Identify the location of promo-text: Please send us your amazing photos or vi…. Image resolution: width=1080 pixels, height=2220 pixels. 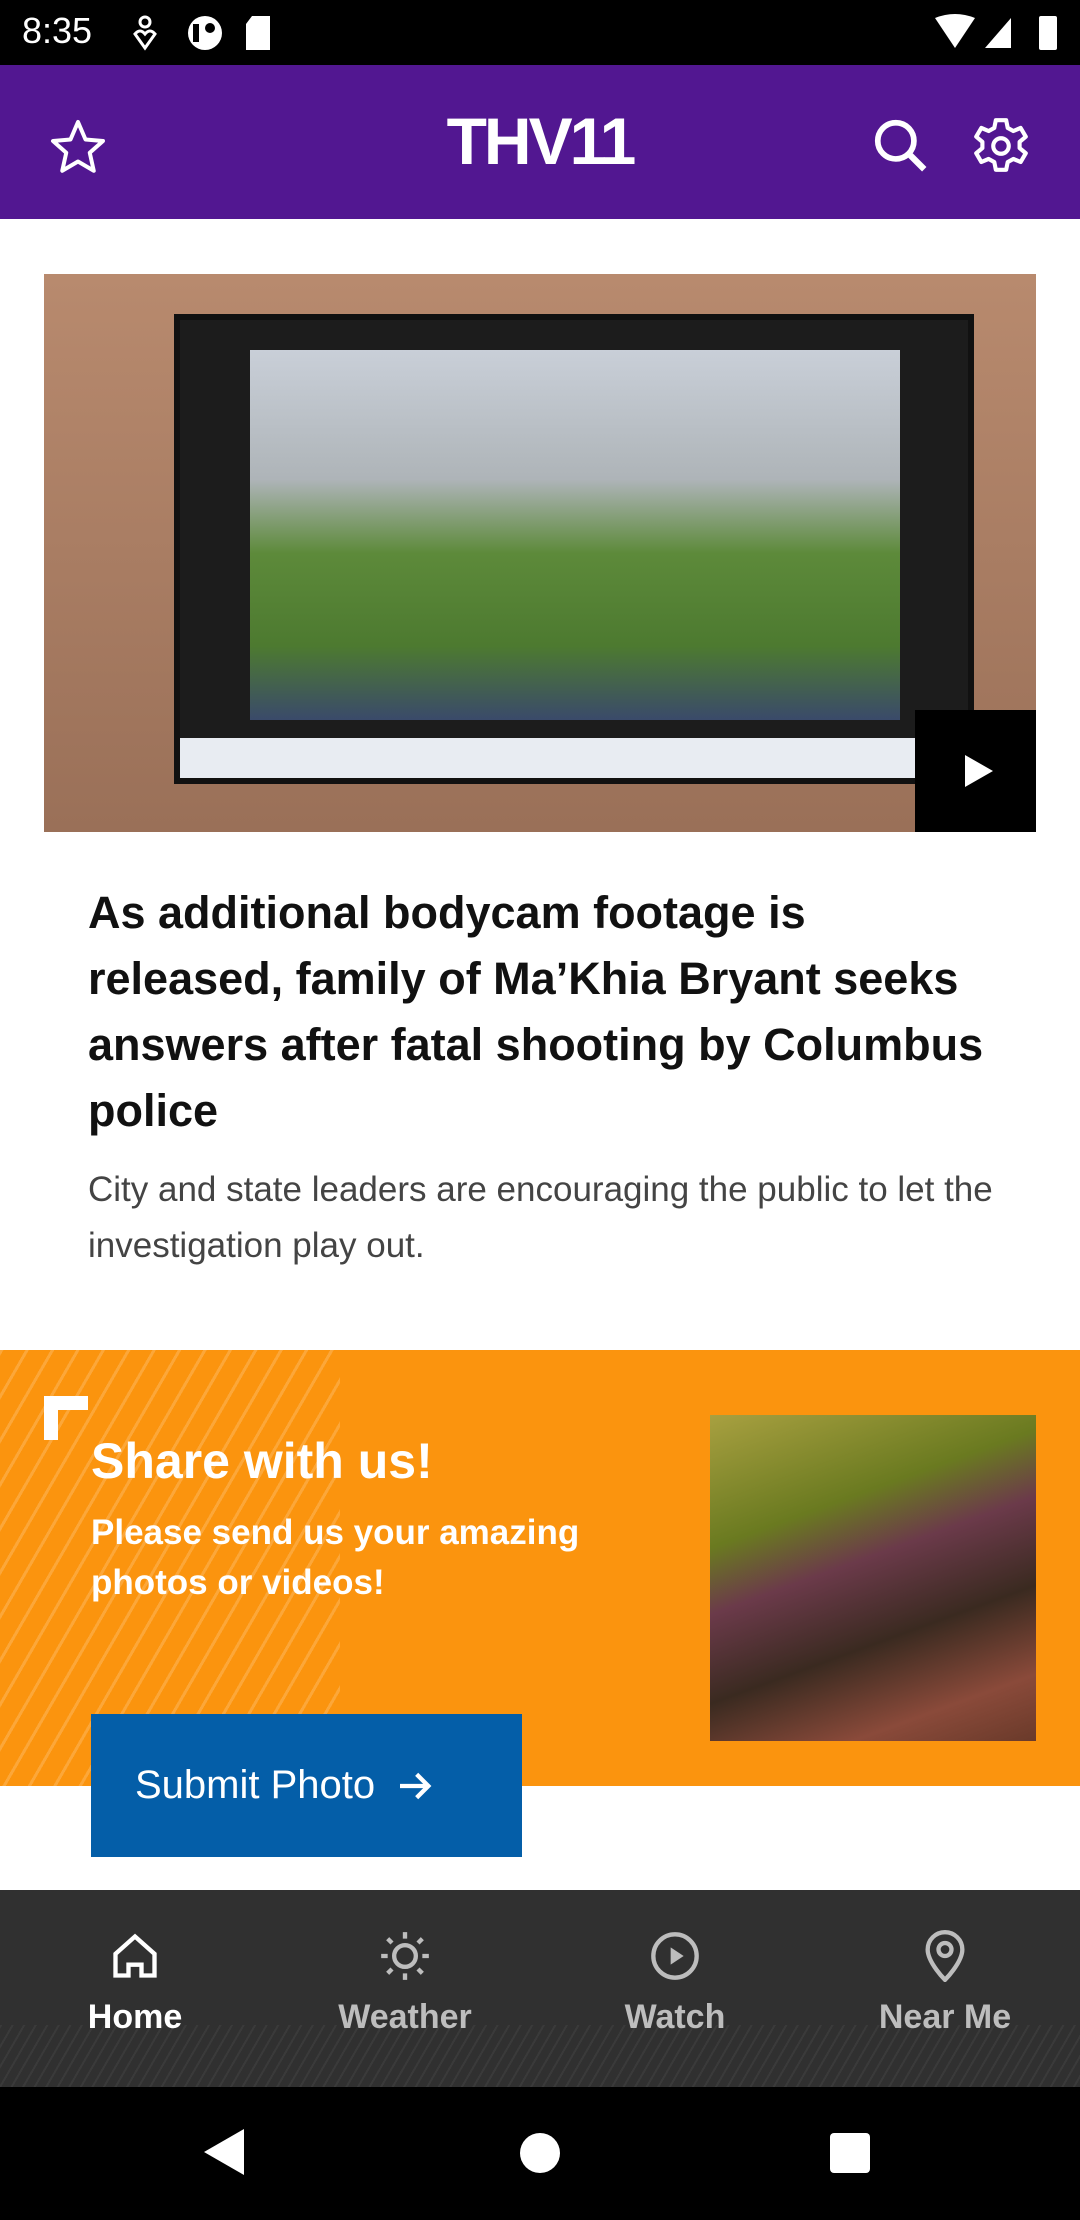
(335, 1557).